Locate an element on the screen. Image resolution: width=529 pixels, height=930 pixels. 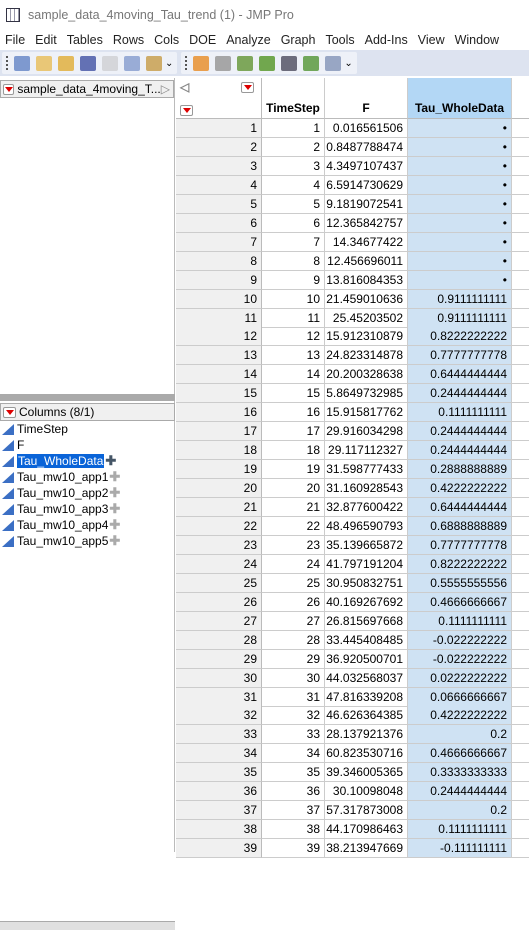
table-cell: 14 is located at coordinates (293, 375).